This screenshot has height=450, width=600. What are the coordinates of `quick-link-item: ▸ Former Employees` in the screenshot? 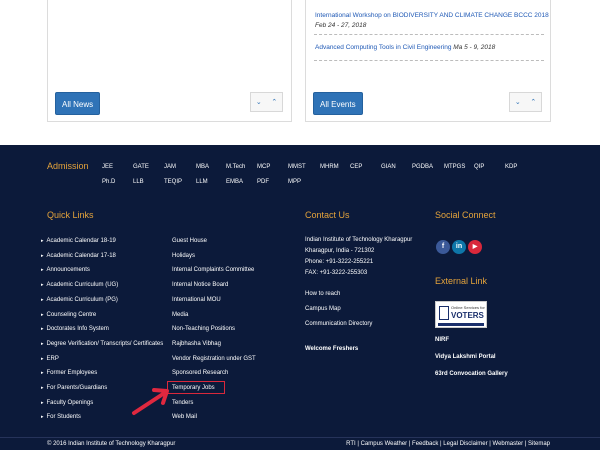 It's located at (69, 373).